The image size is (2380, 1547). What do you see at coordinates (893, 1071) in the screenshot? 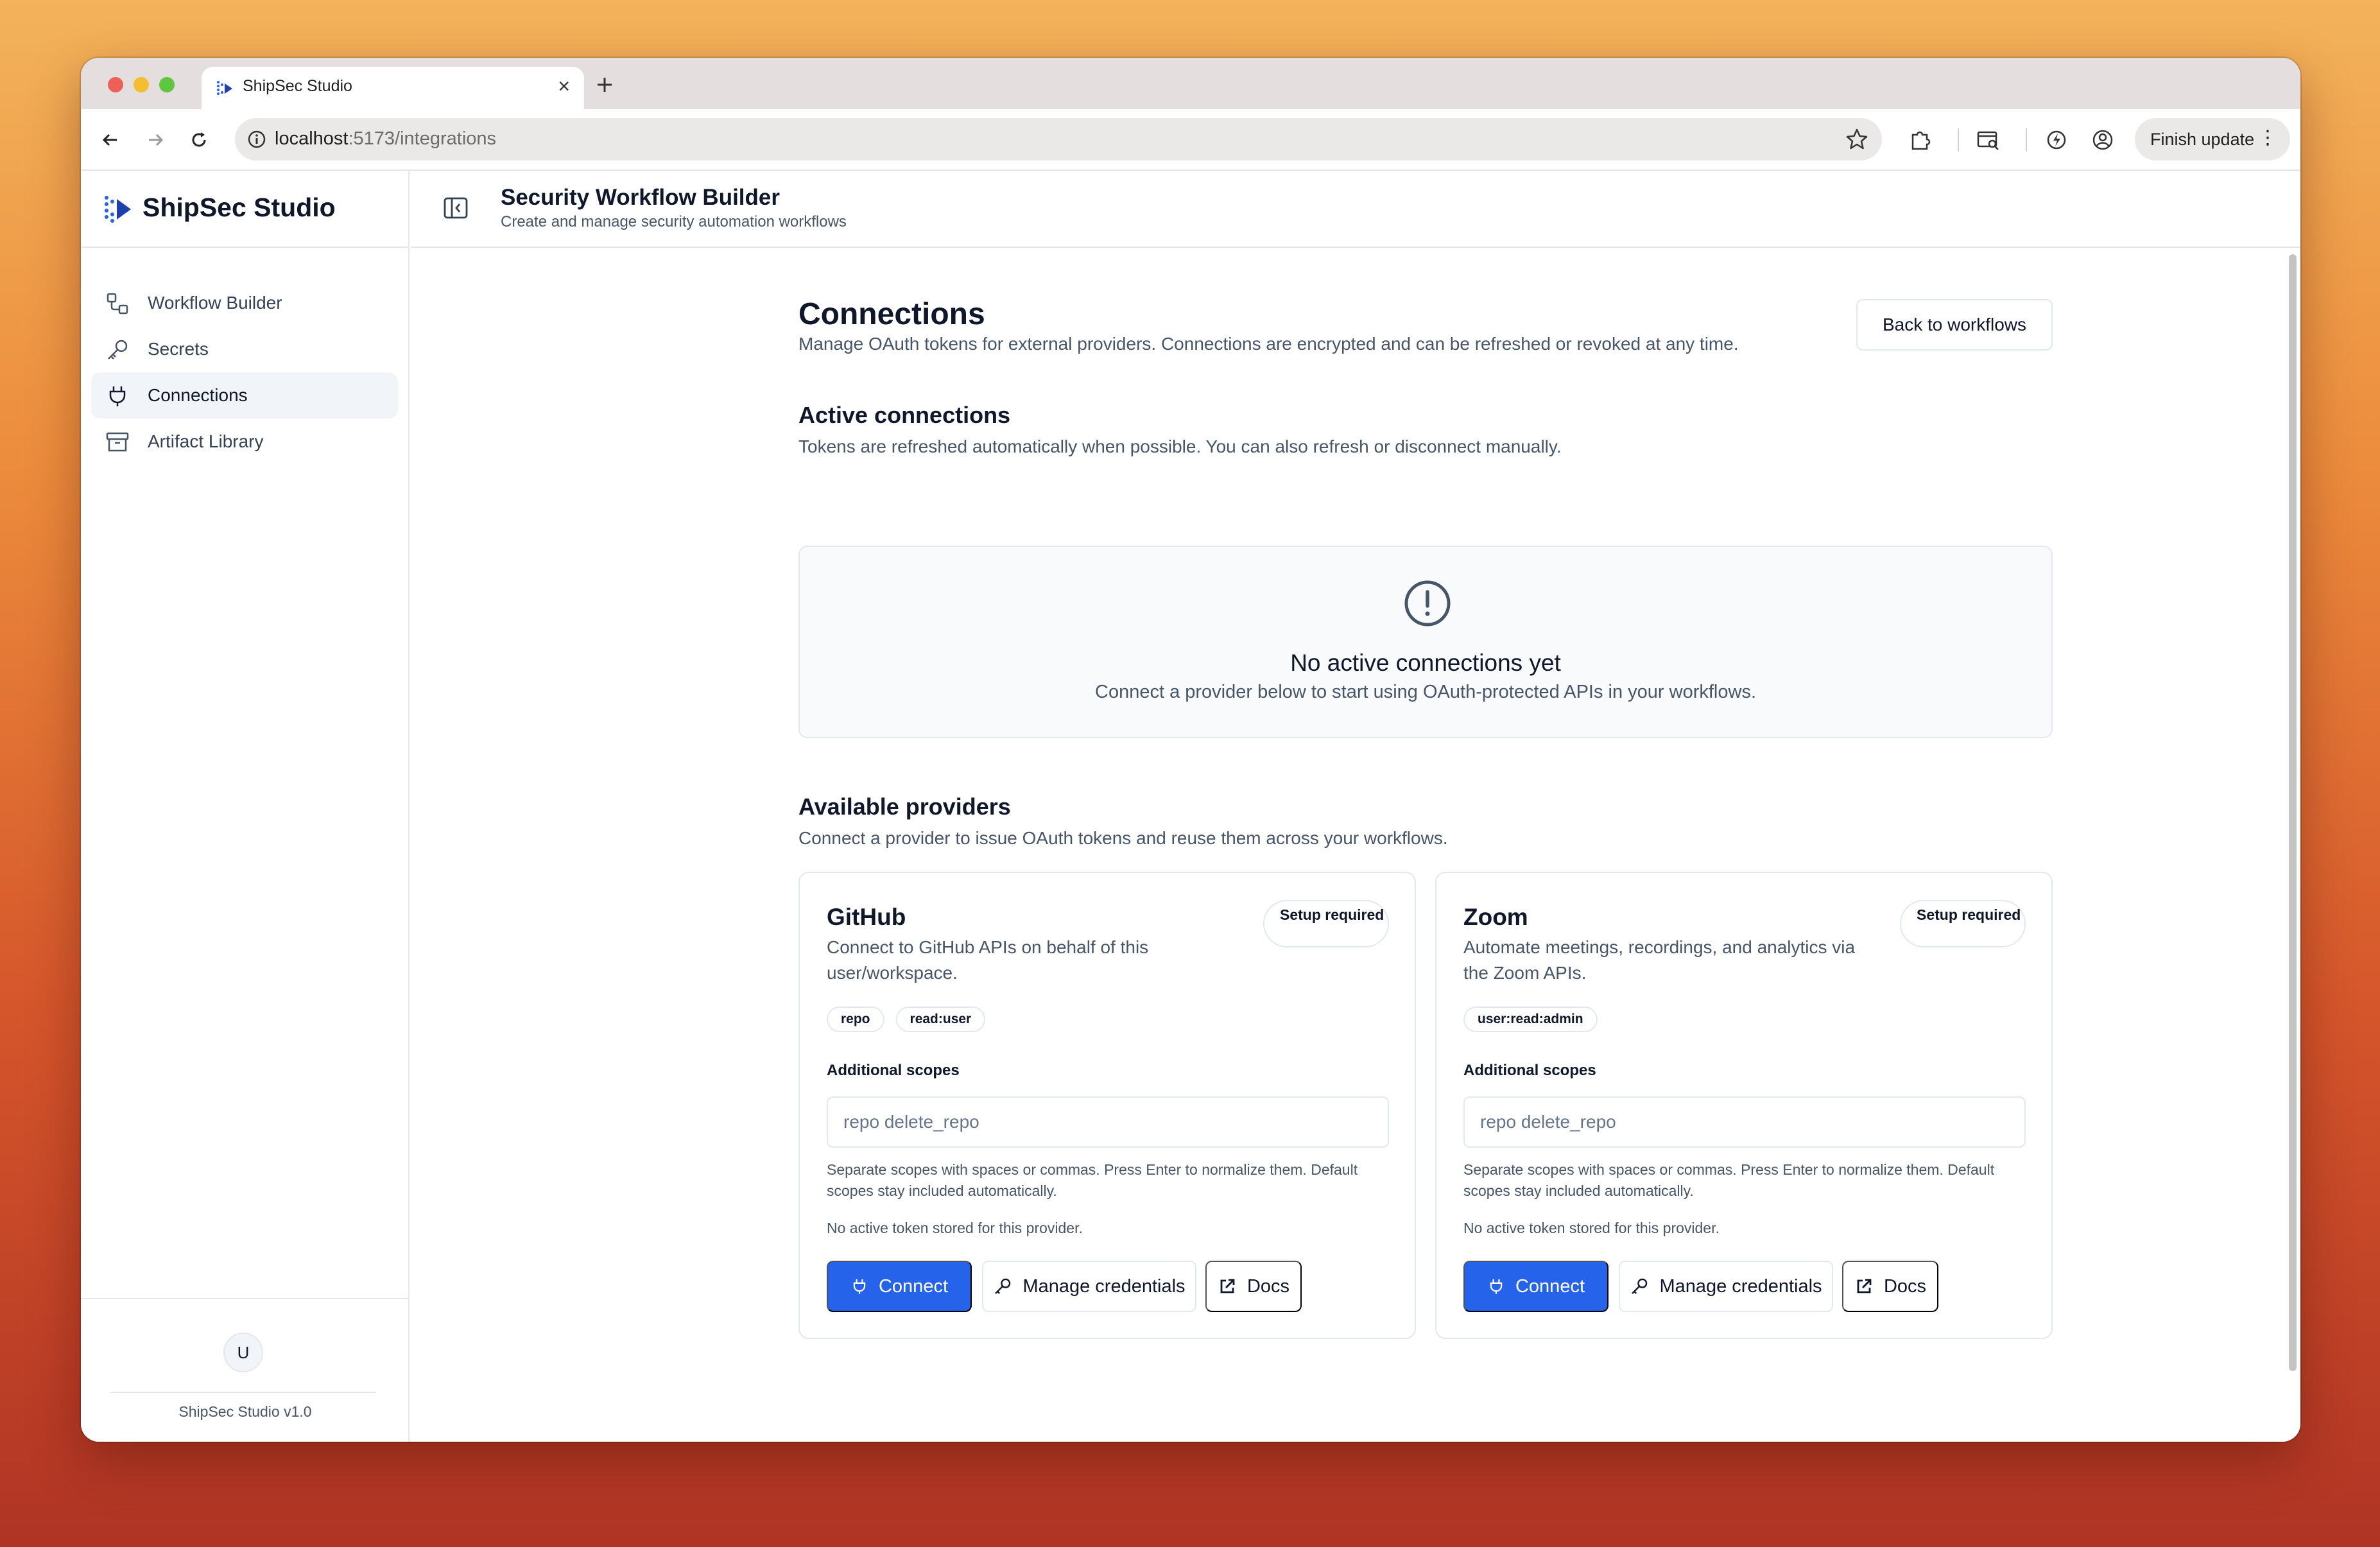
I see `scopes-label: Additional scopes` at bounding box center [893, 1071].